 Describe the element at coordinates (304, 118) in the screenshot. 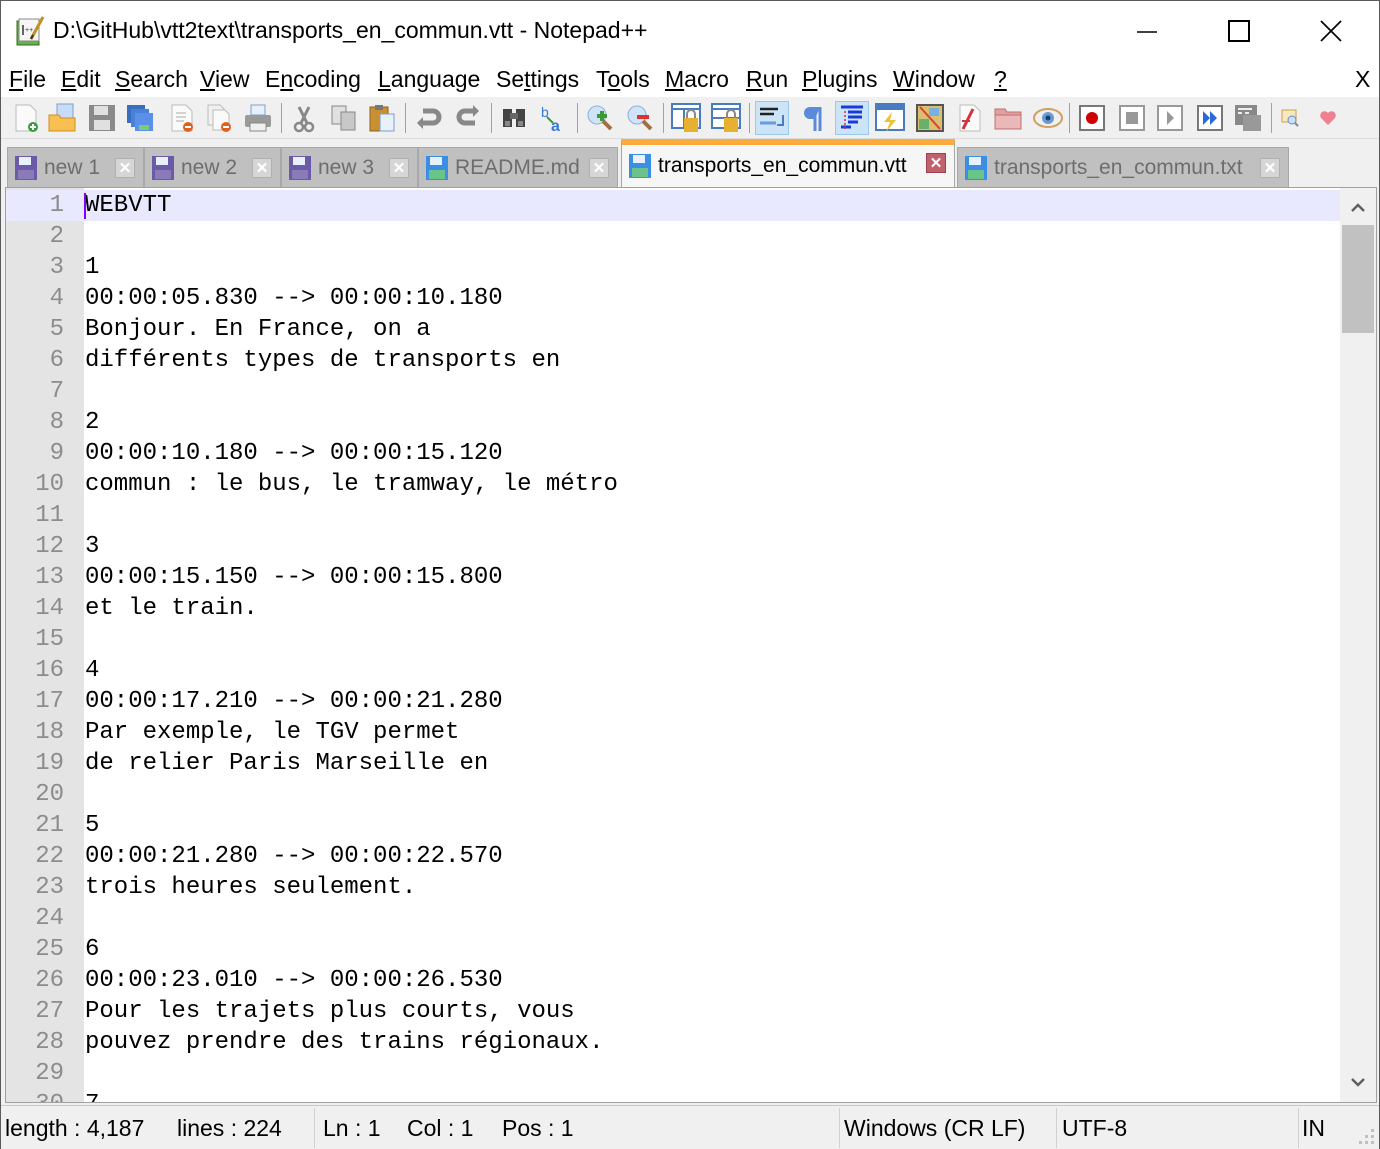

I see `cut-button` at that location.